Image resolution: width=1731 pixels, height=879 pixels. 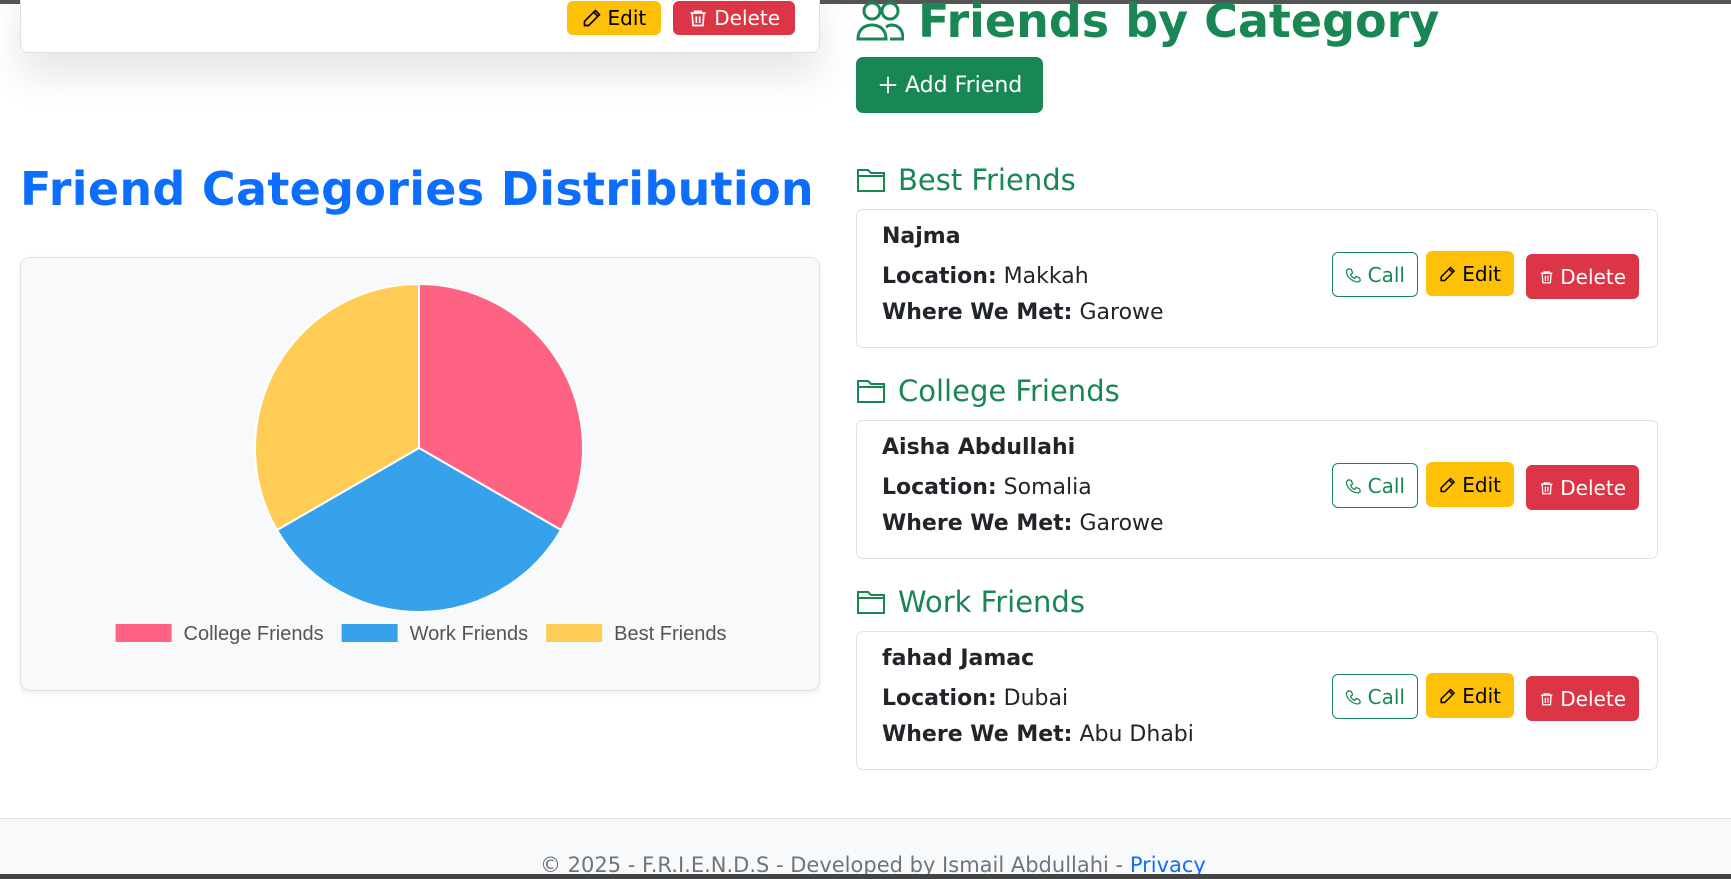 I want to click on add-friend-label: Add Friend, so click(x=964, y=85).